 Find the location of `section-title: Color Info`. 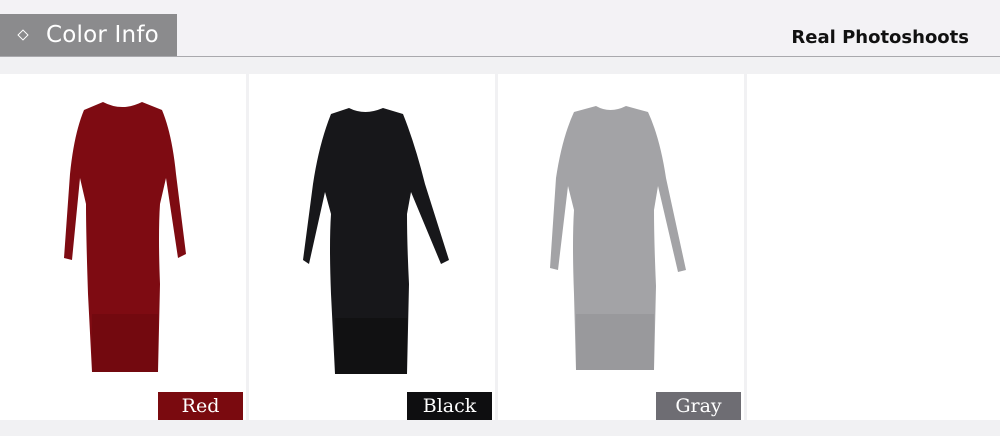

section-title: Color Info is located at coordinates (102, 35).